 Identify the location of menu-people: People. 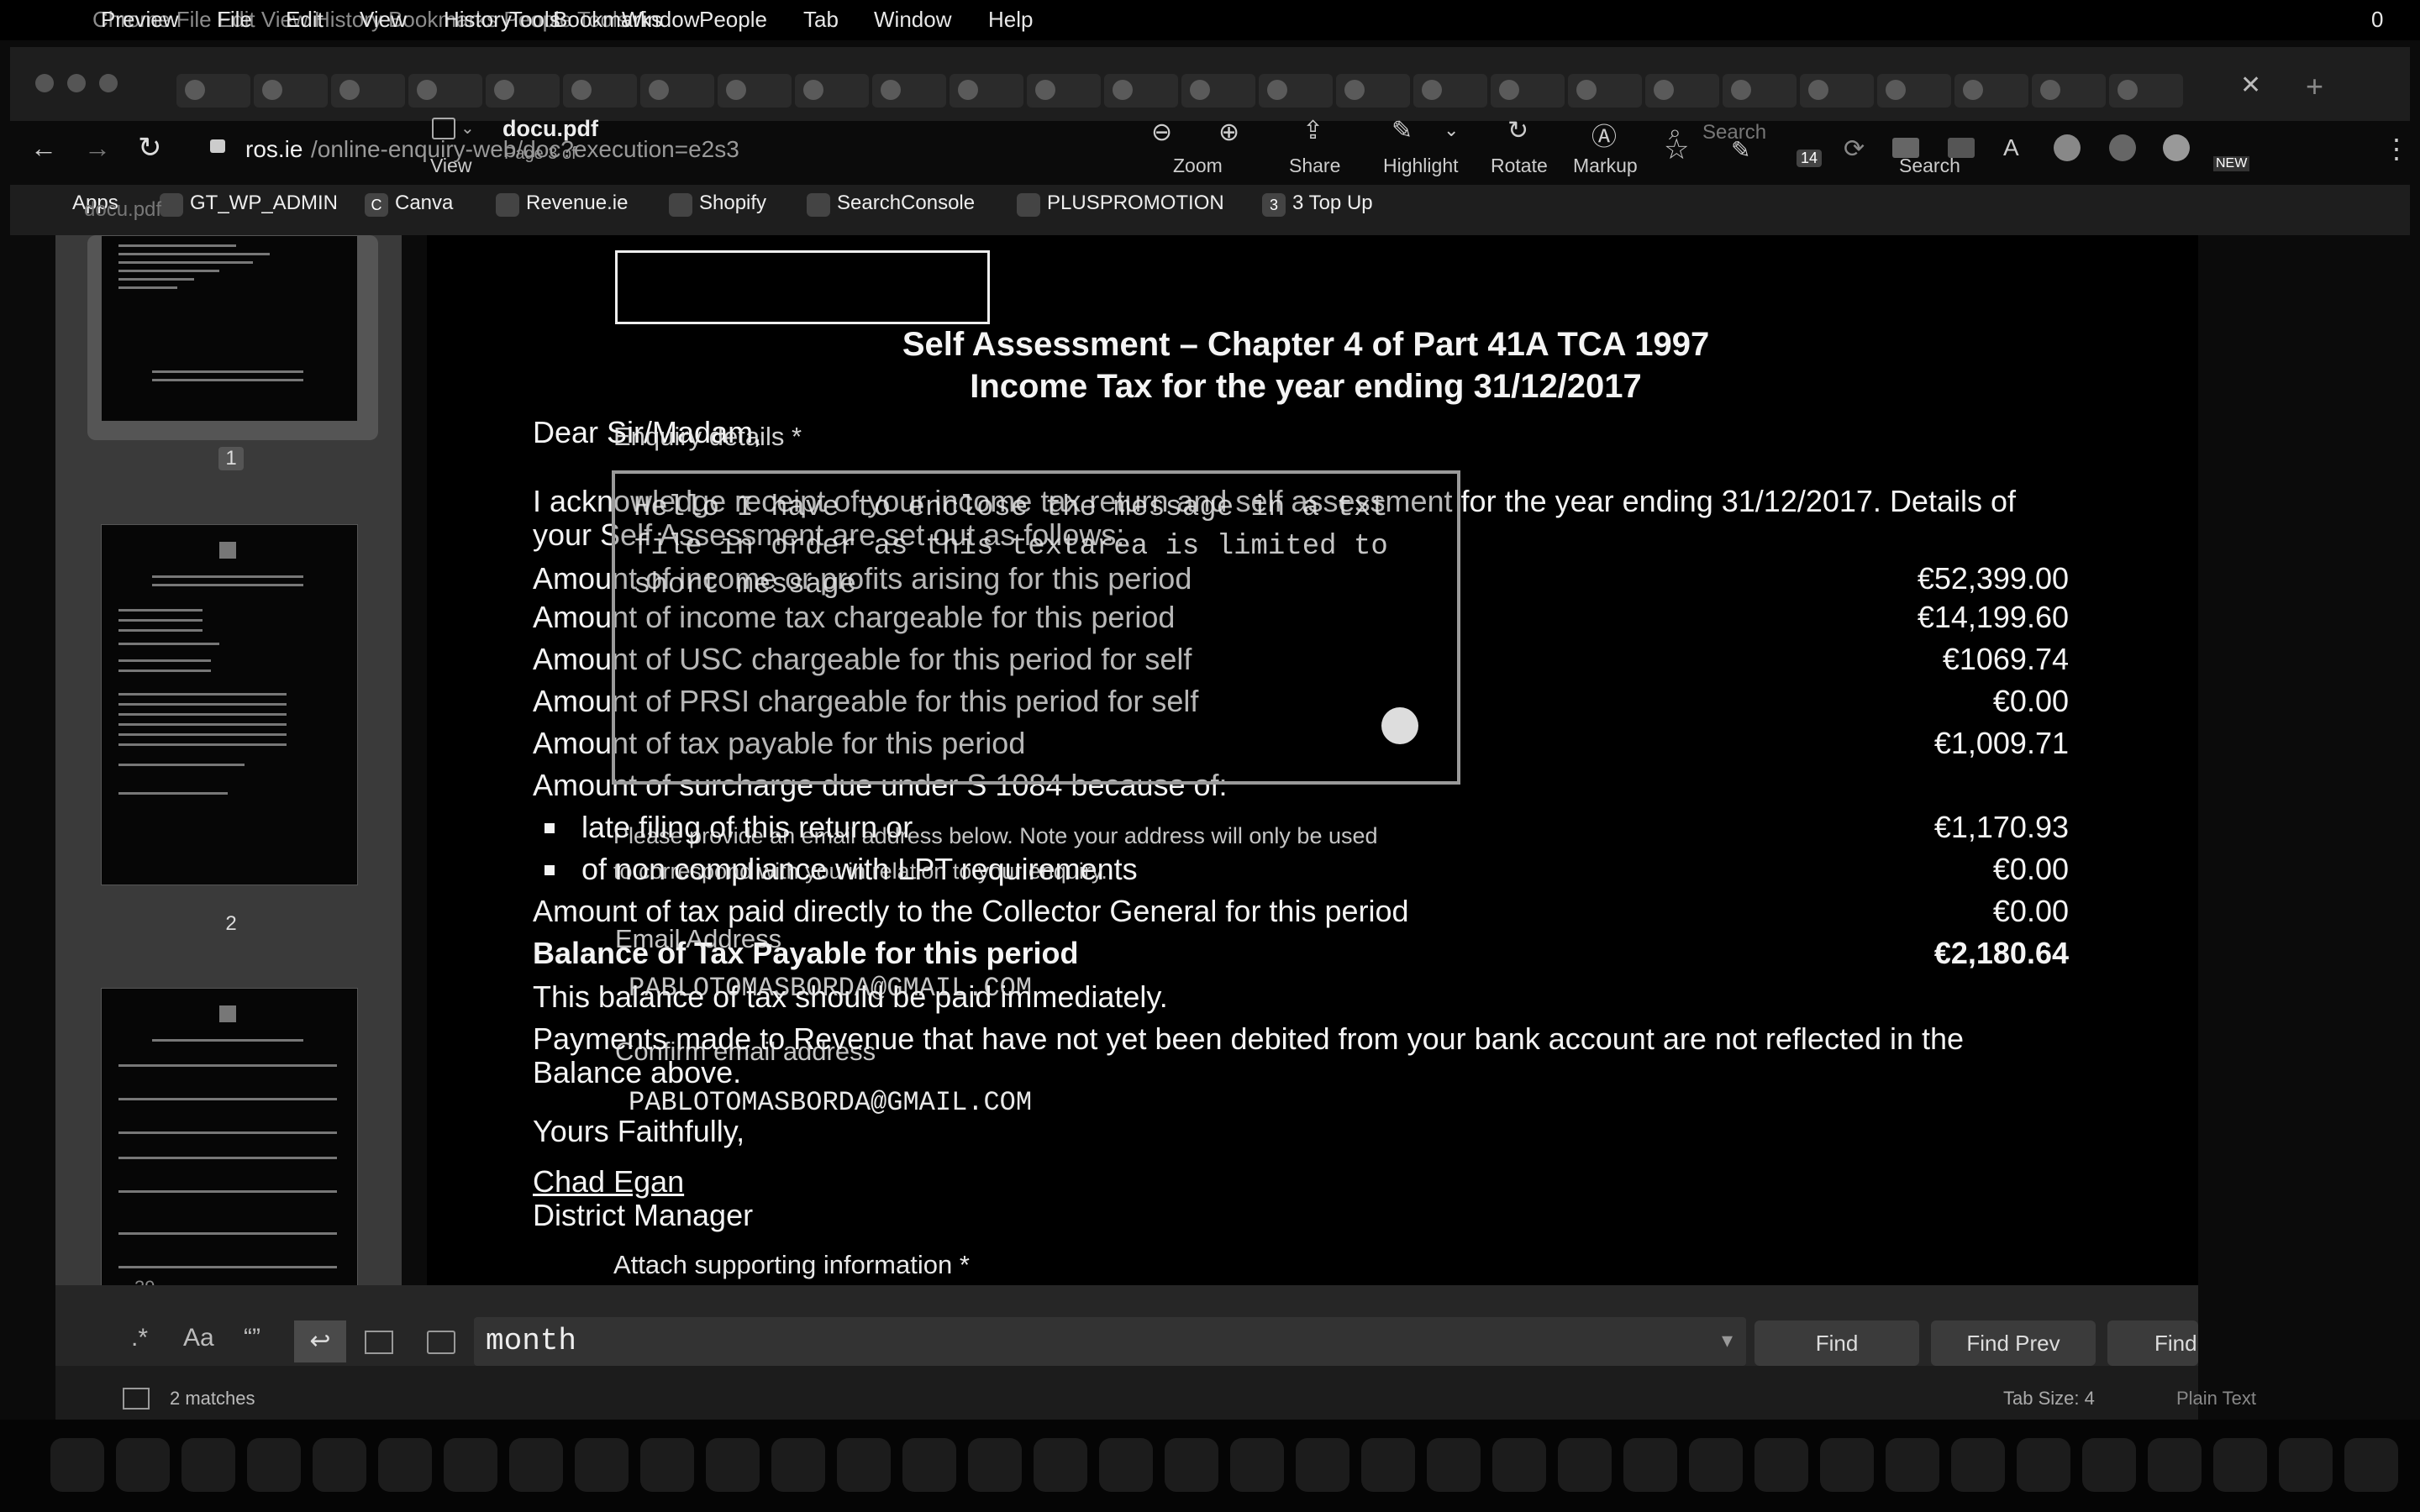
(733, 20).